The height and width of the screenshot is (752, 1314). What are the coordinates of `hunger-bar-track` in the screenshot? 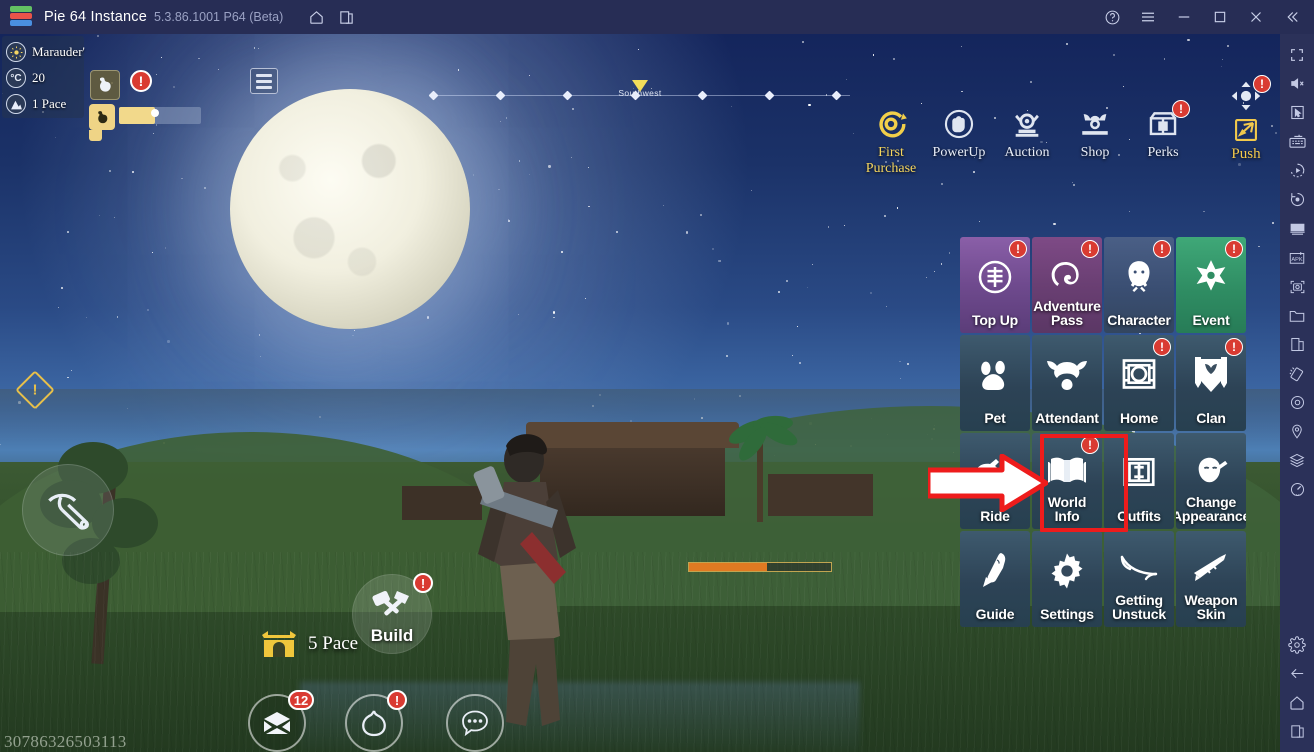 It's located at (160, 115).